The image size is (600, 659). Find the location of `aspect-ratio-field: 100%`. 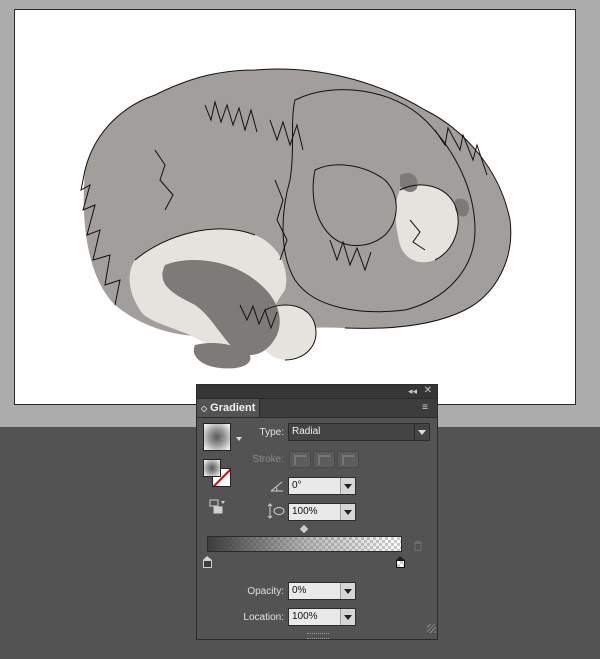

aspect-ratio-field: 100% is located at coordinates (322, 512).